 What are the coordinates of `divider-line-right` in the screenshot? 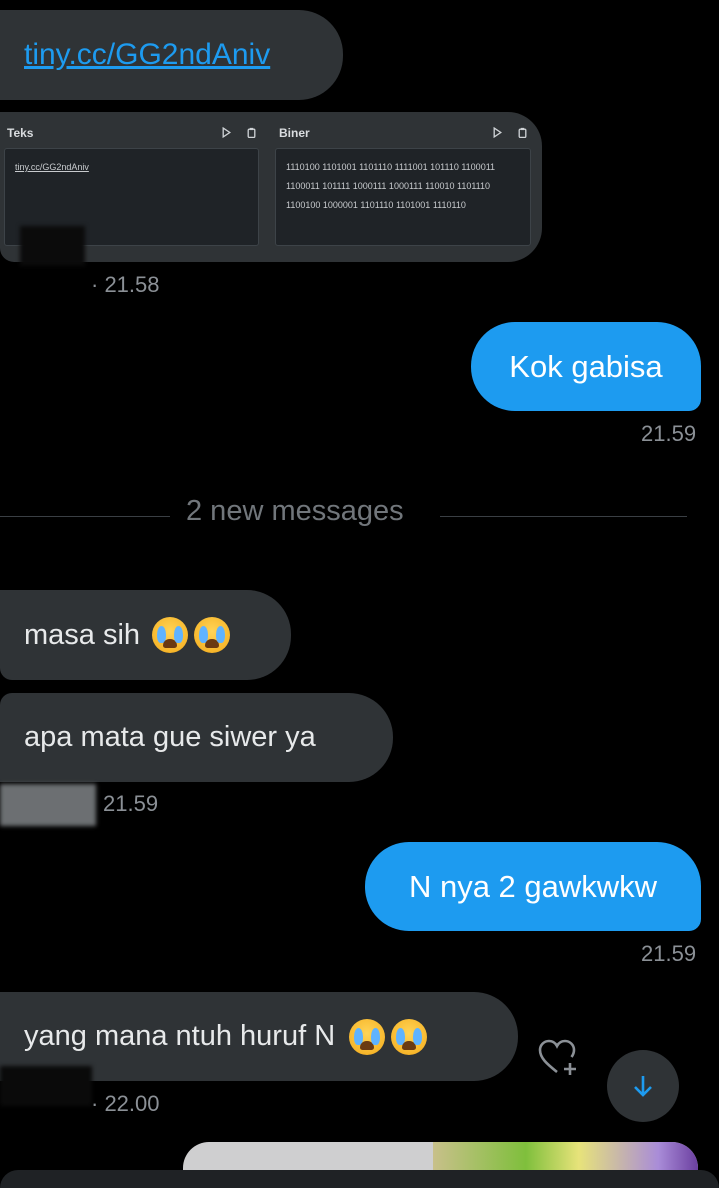 It's located at (563, 516).